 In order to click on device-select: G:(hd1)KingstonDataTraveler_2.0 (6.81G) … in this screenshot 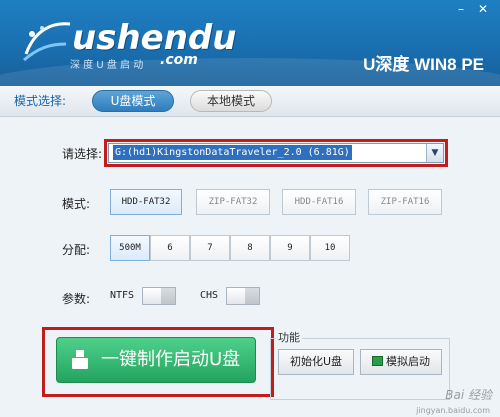, I will do `click(276, 153)`.